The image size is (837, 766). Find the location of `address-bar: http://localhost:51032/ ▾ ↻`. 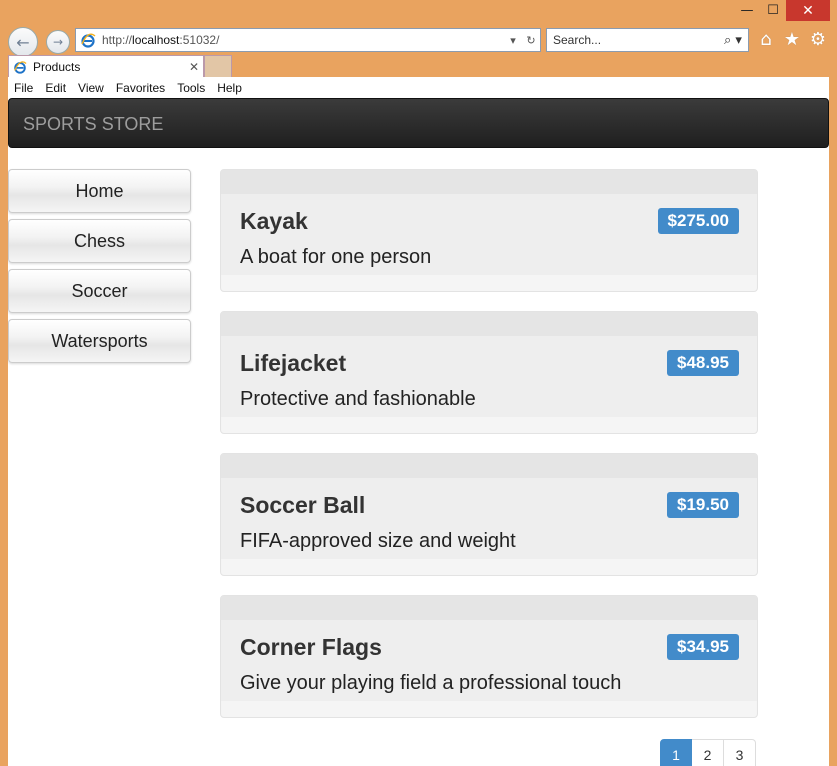

address-bar: http://localhost:51032/ ▾ ↻ is located at coordinates (308, 40).